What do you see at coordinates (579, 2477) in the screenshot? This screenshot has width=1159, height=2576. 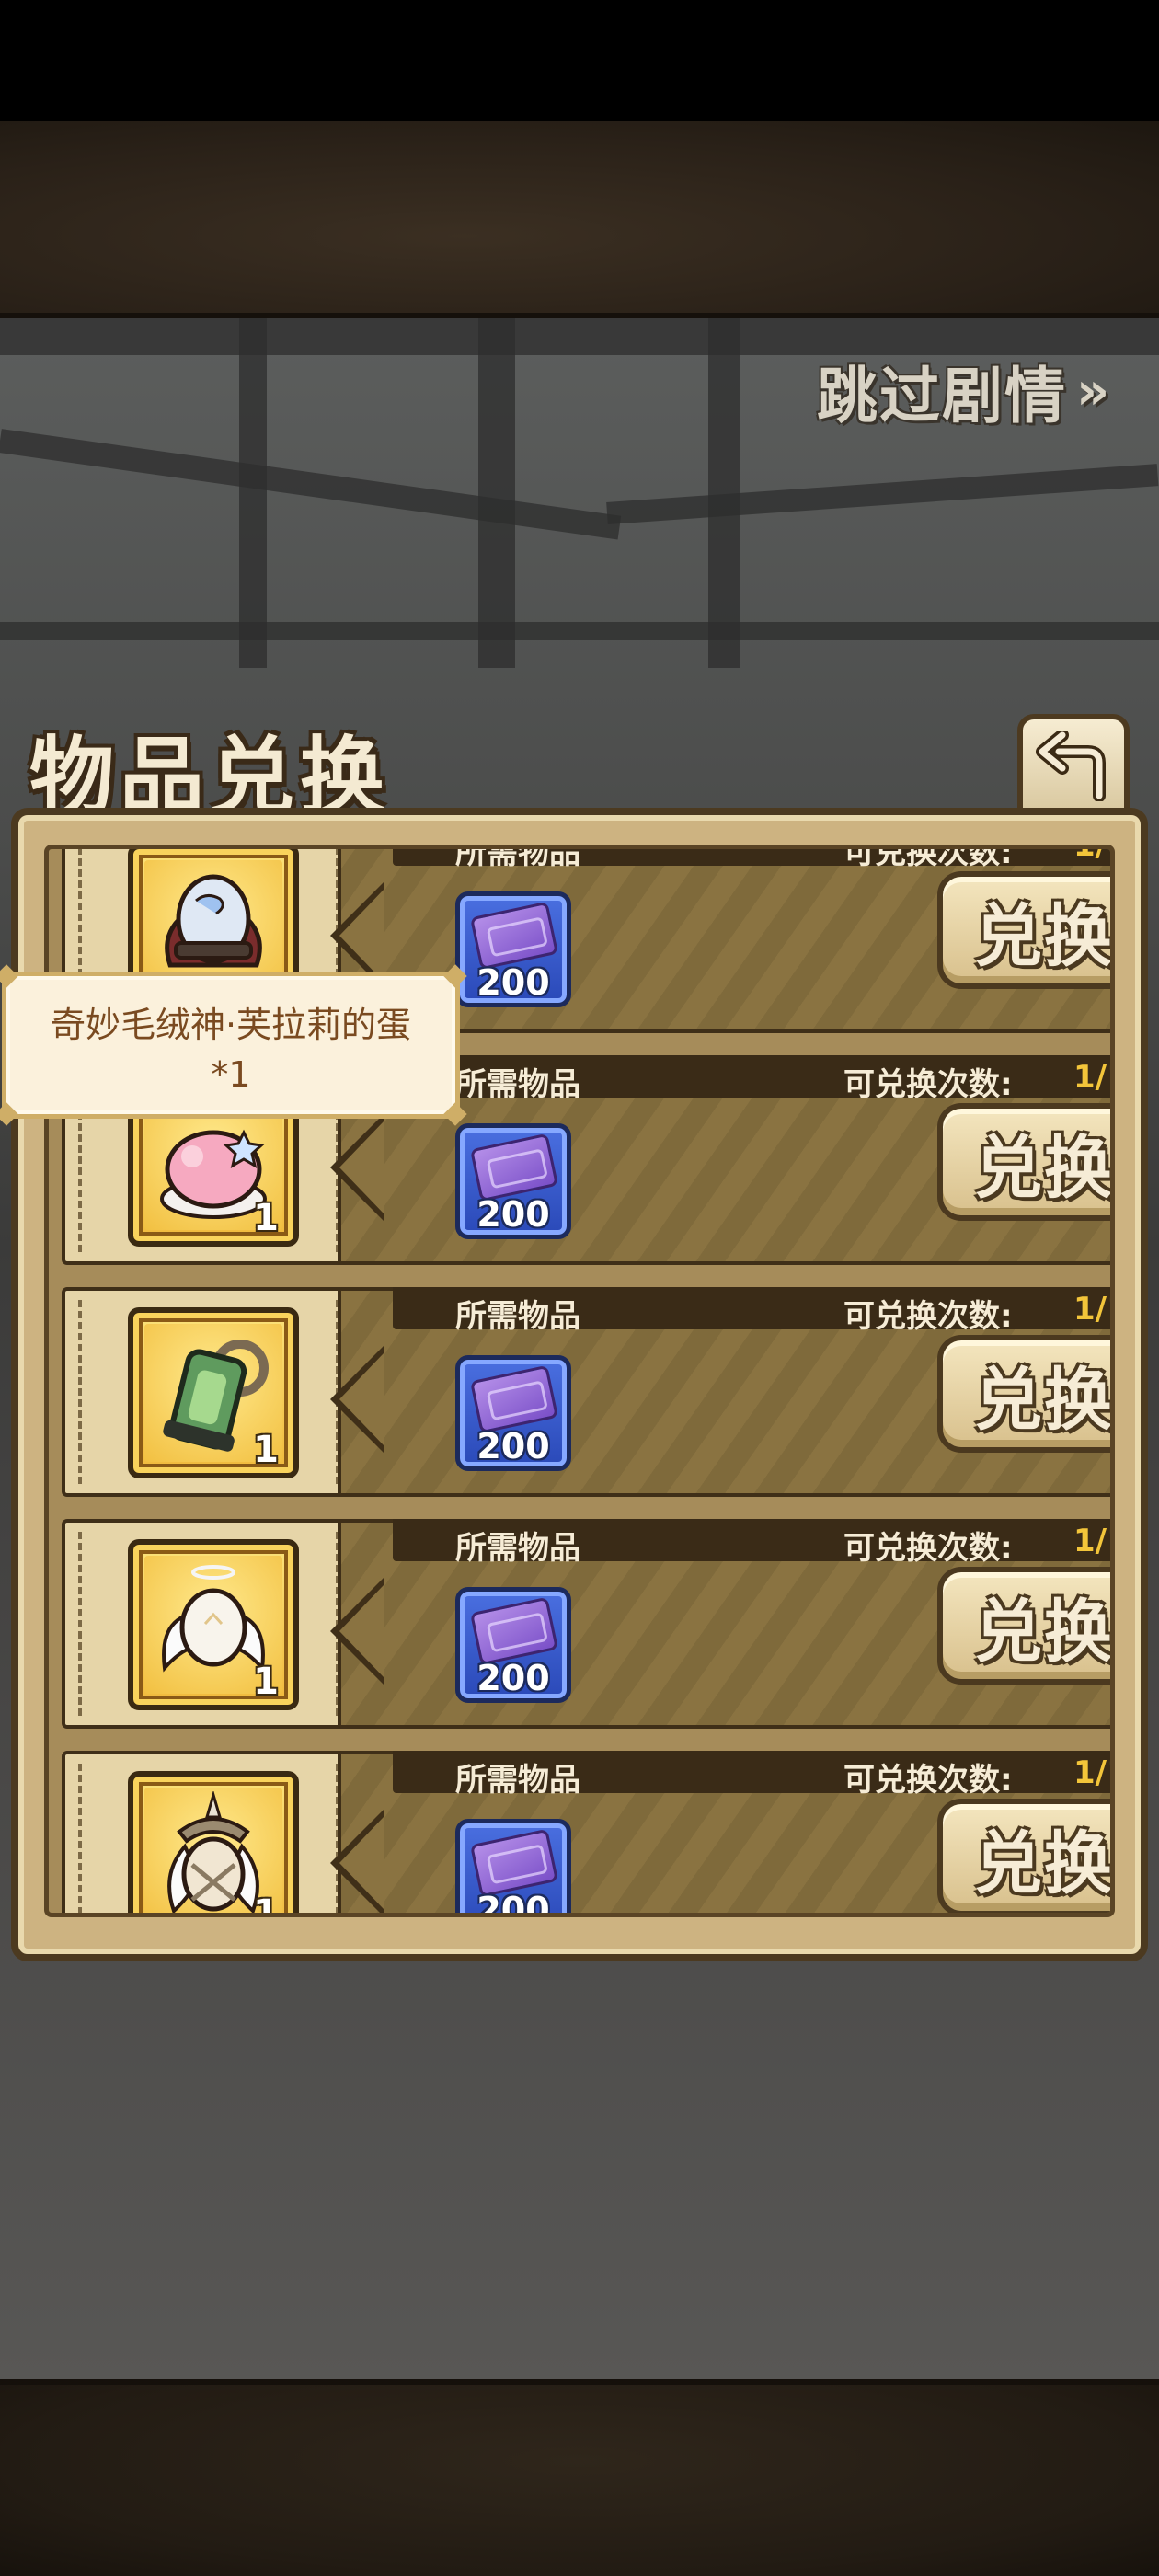 I see `bottom-decor-band` at bounding box center [579, 2477].